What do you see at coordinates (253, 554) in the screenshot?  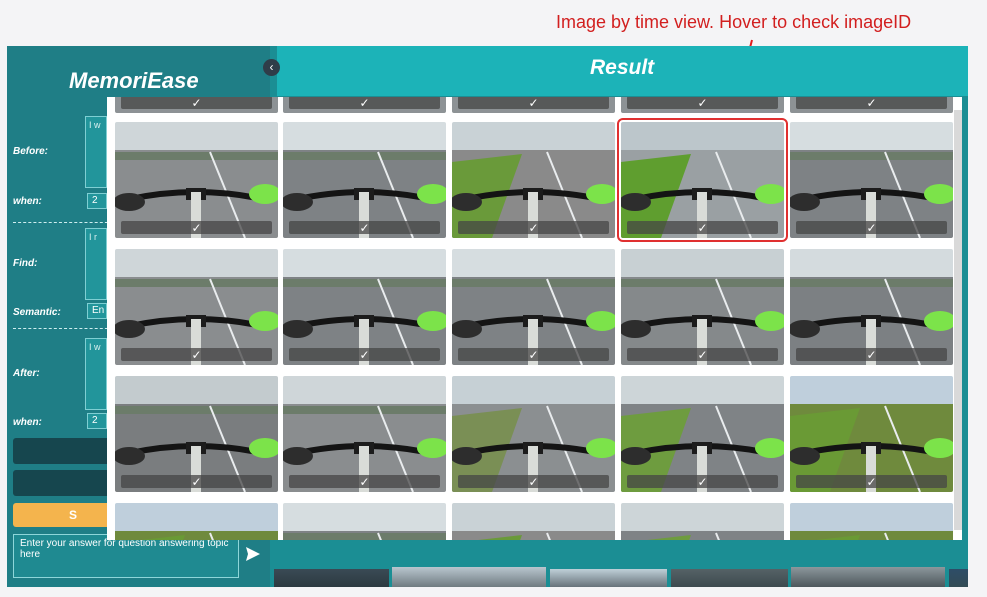 I see `send-icon` at bounding box center [253, 554].